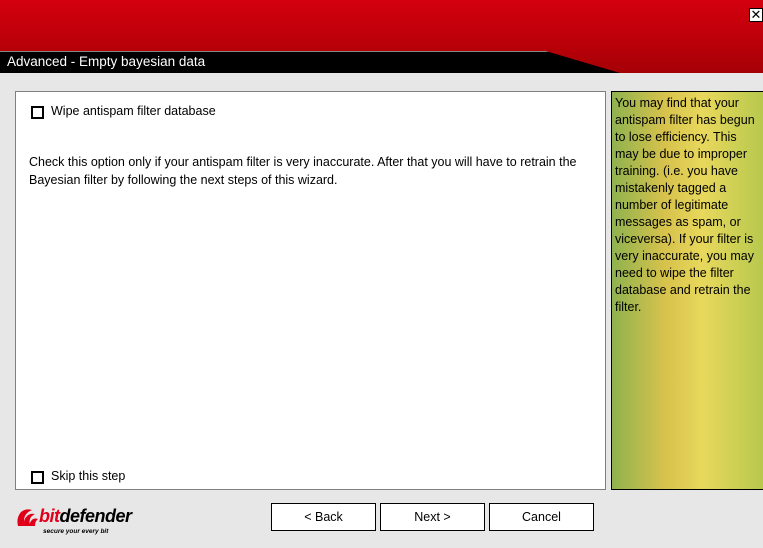 Image resolution: width=763 pixels, height=548 pixels. What do you see at coordinates (323, 517) in the screenshot?
I see `back-button: < Back` at bounding box center [323, 517].